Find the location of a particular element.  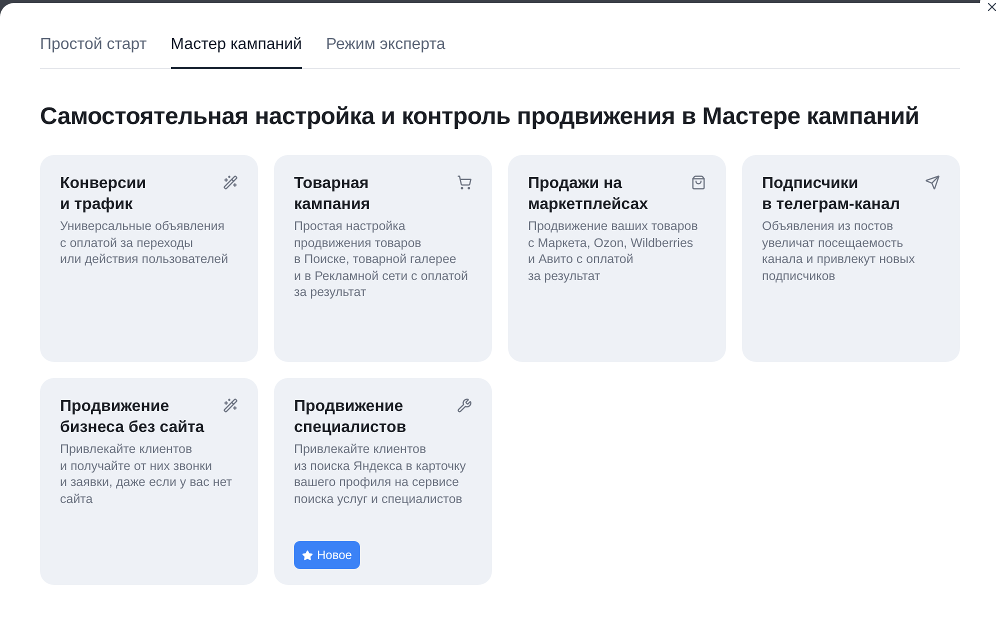

card-title: Конверсии и трафик is located at coordinates (103, 194).